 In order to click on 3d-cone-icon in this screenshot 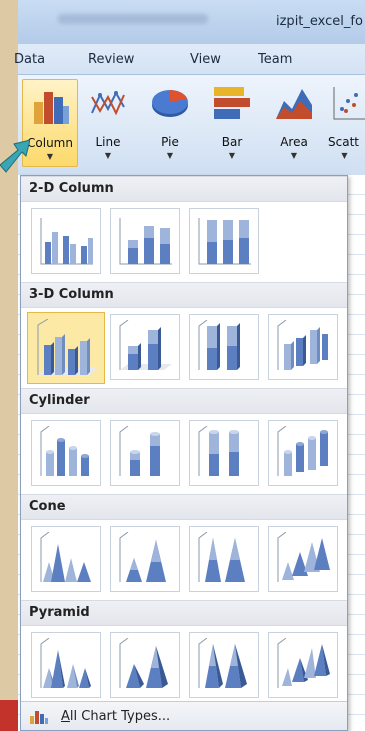, I will do `click(303, 557)`.